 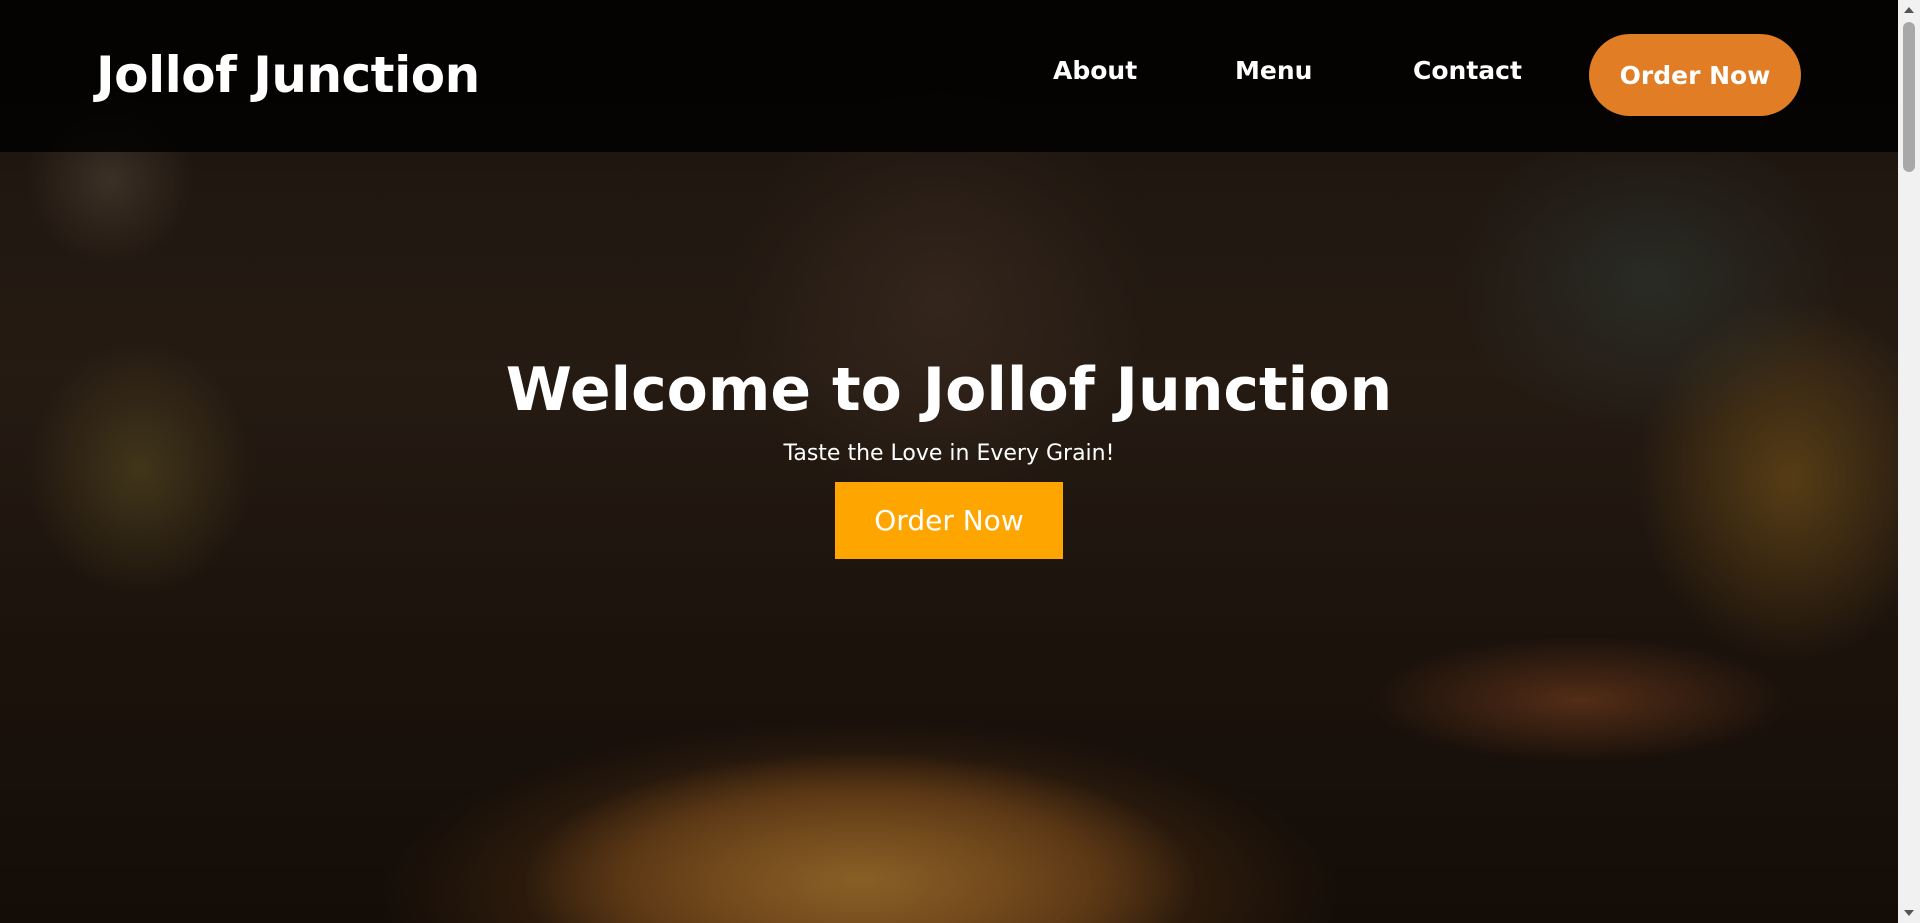 I want to click on page-scrollbar, so click(x=1909, y=461).